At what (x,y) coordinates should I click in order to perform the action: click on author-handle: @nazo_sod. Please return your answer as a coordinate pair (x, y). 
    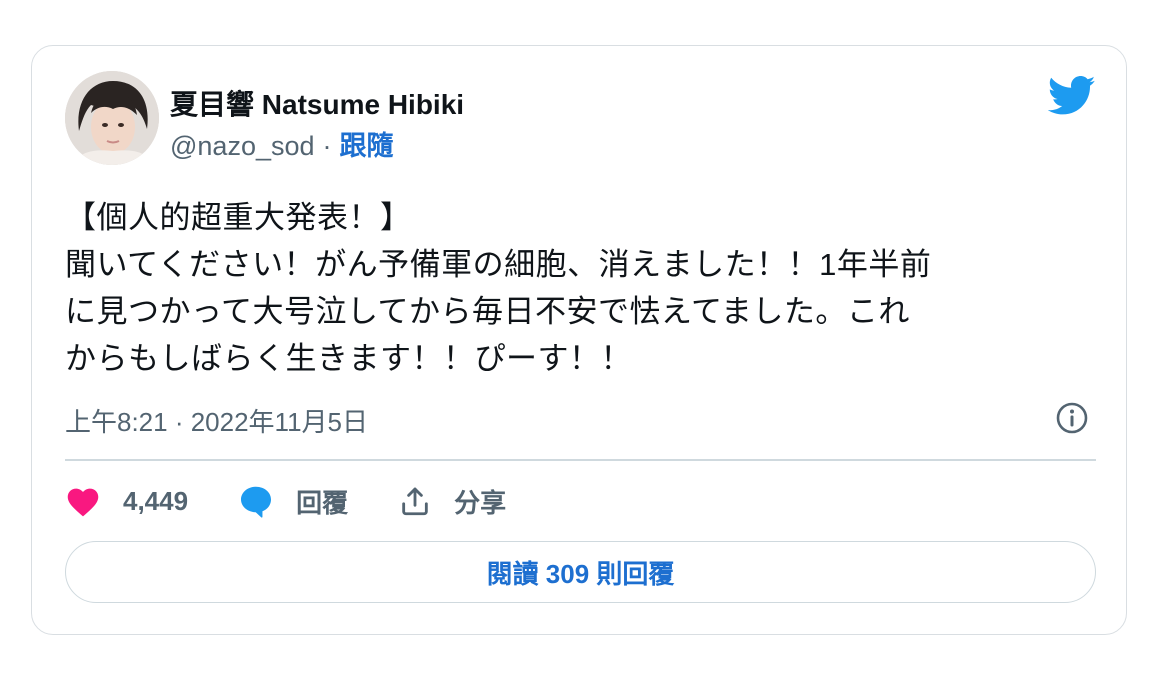
    Looking at the image, I should click on (242, 146).